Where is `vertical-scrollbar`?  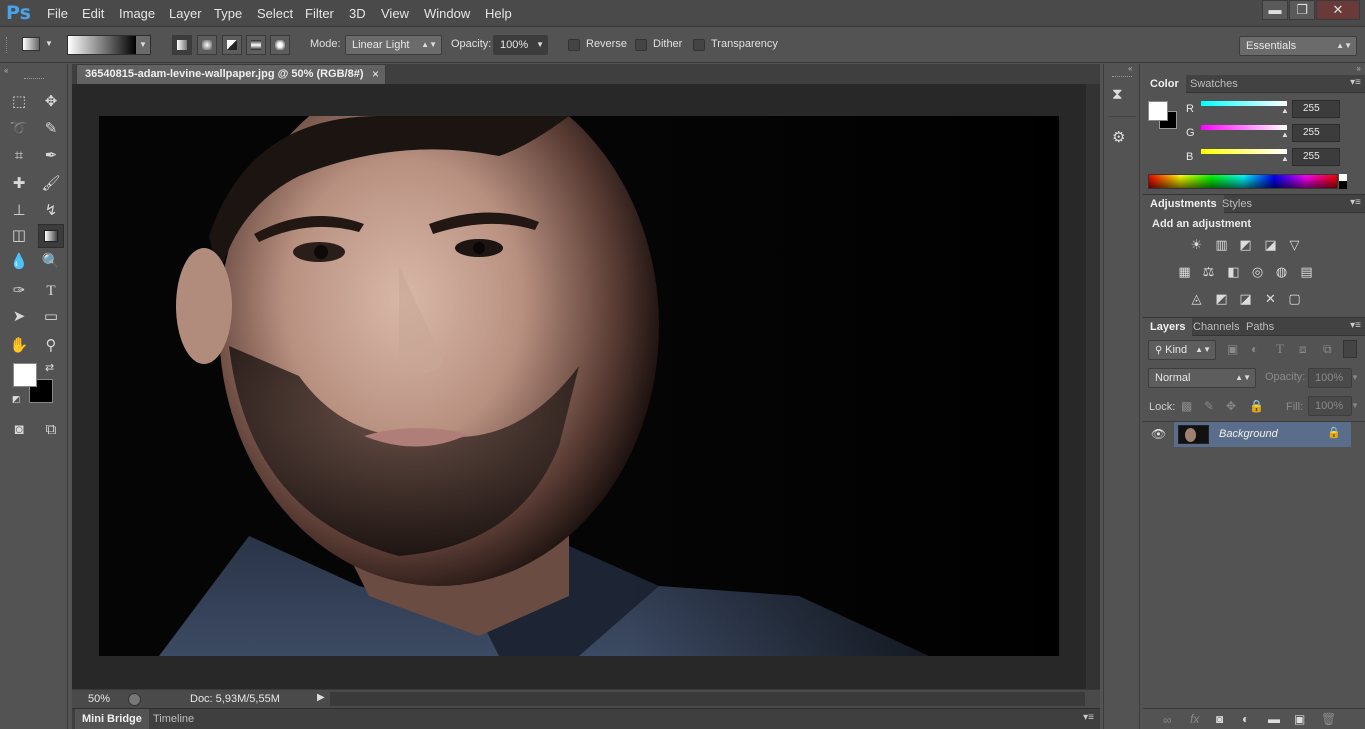 vertical-scrollbar is located at coordinates (1093, 386).